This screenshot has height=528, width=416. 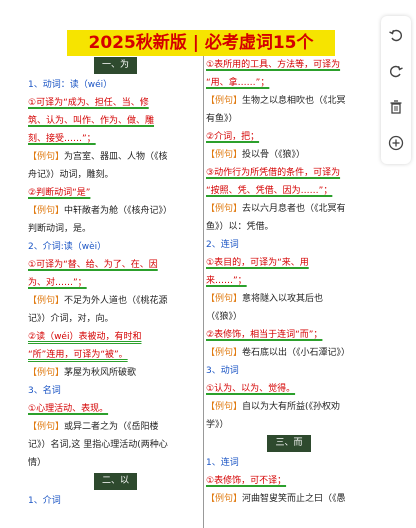 I want to click on meaning-line: ①表修饰，可不译；, so click(x=246, y=481).